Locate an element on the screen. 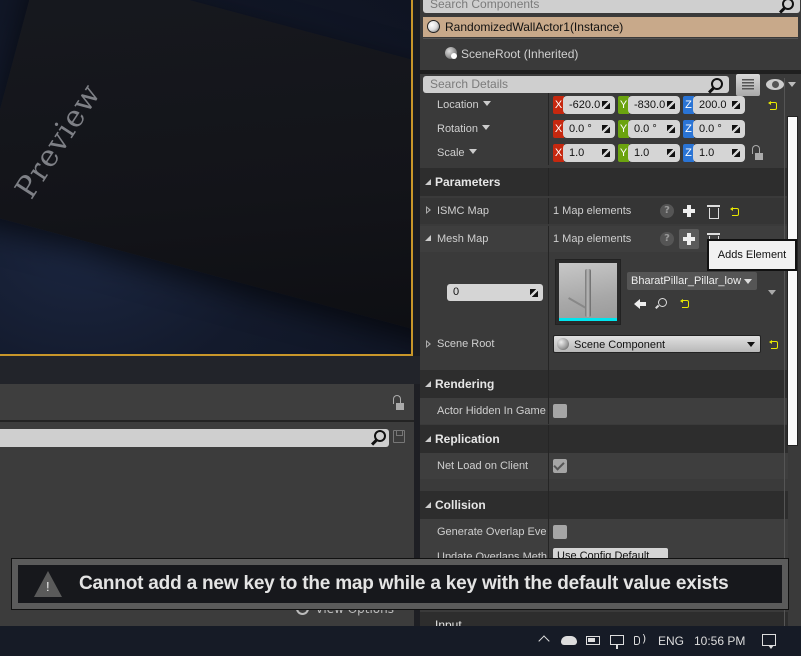  search-details-placeholder: Search Details is located at coordinates (469, 84).